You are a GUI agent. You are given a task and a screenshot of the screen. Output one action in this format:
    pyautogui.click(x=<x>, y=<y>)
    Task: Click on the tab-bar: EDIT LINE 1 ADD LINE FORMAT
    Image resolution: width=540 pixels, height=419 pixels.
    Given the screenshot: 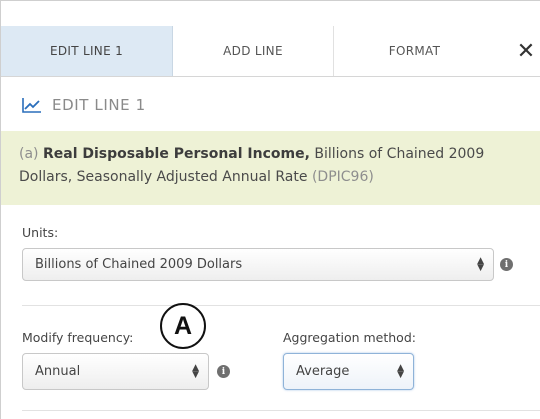 What is the action you would take?
    pyautogui.click(x=270, y=51)
    